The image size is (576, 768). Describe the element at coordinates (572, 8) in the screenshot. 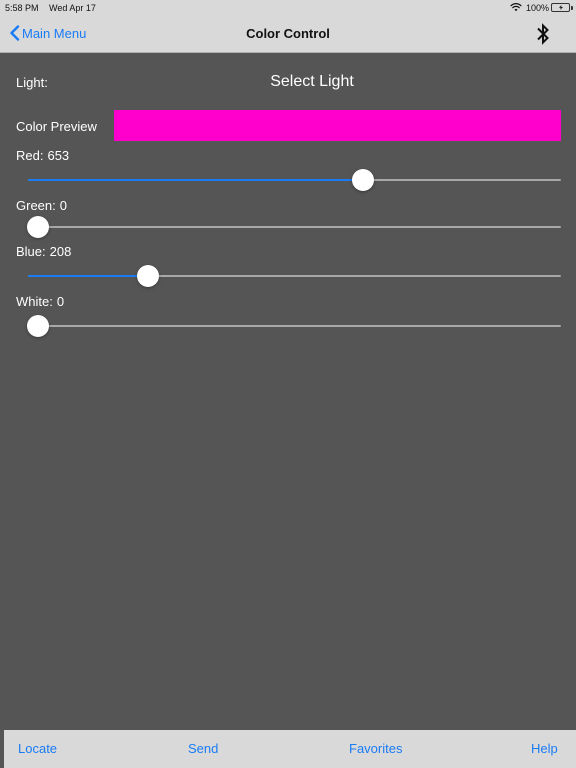

I see `battery-nub` at that location.